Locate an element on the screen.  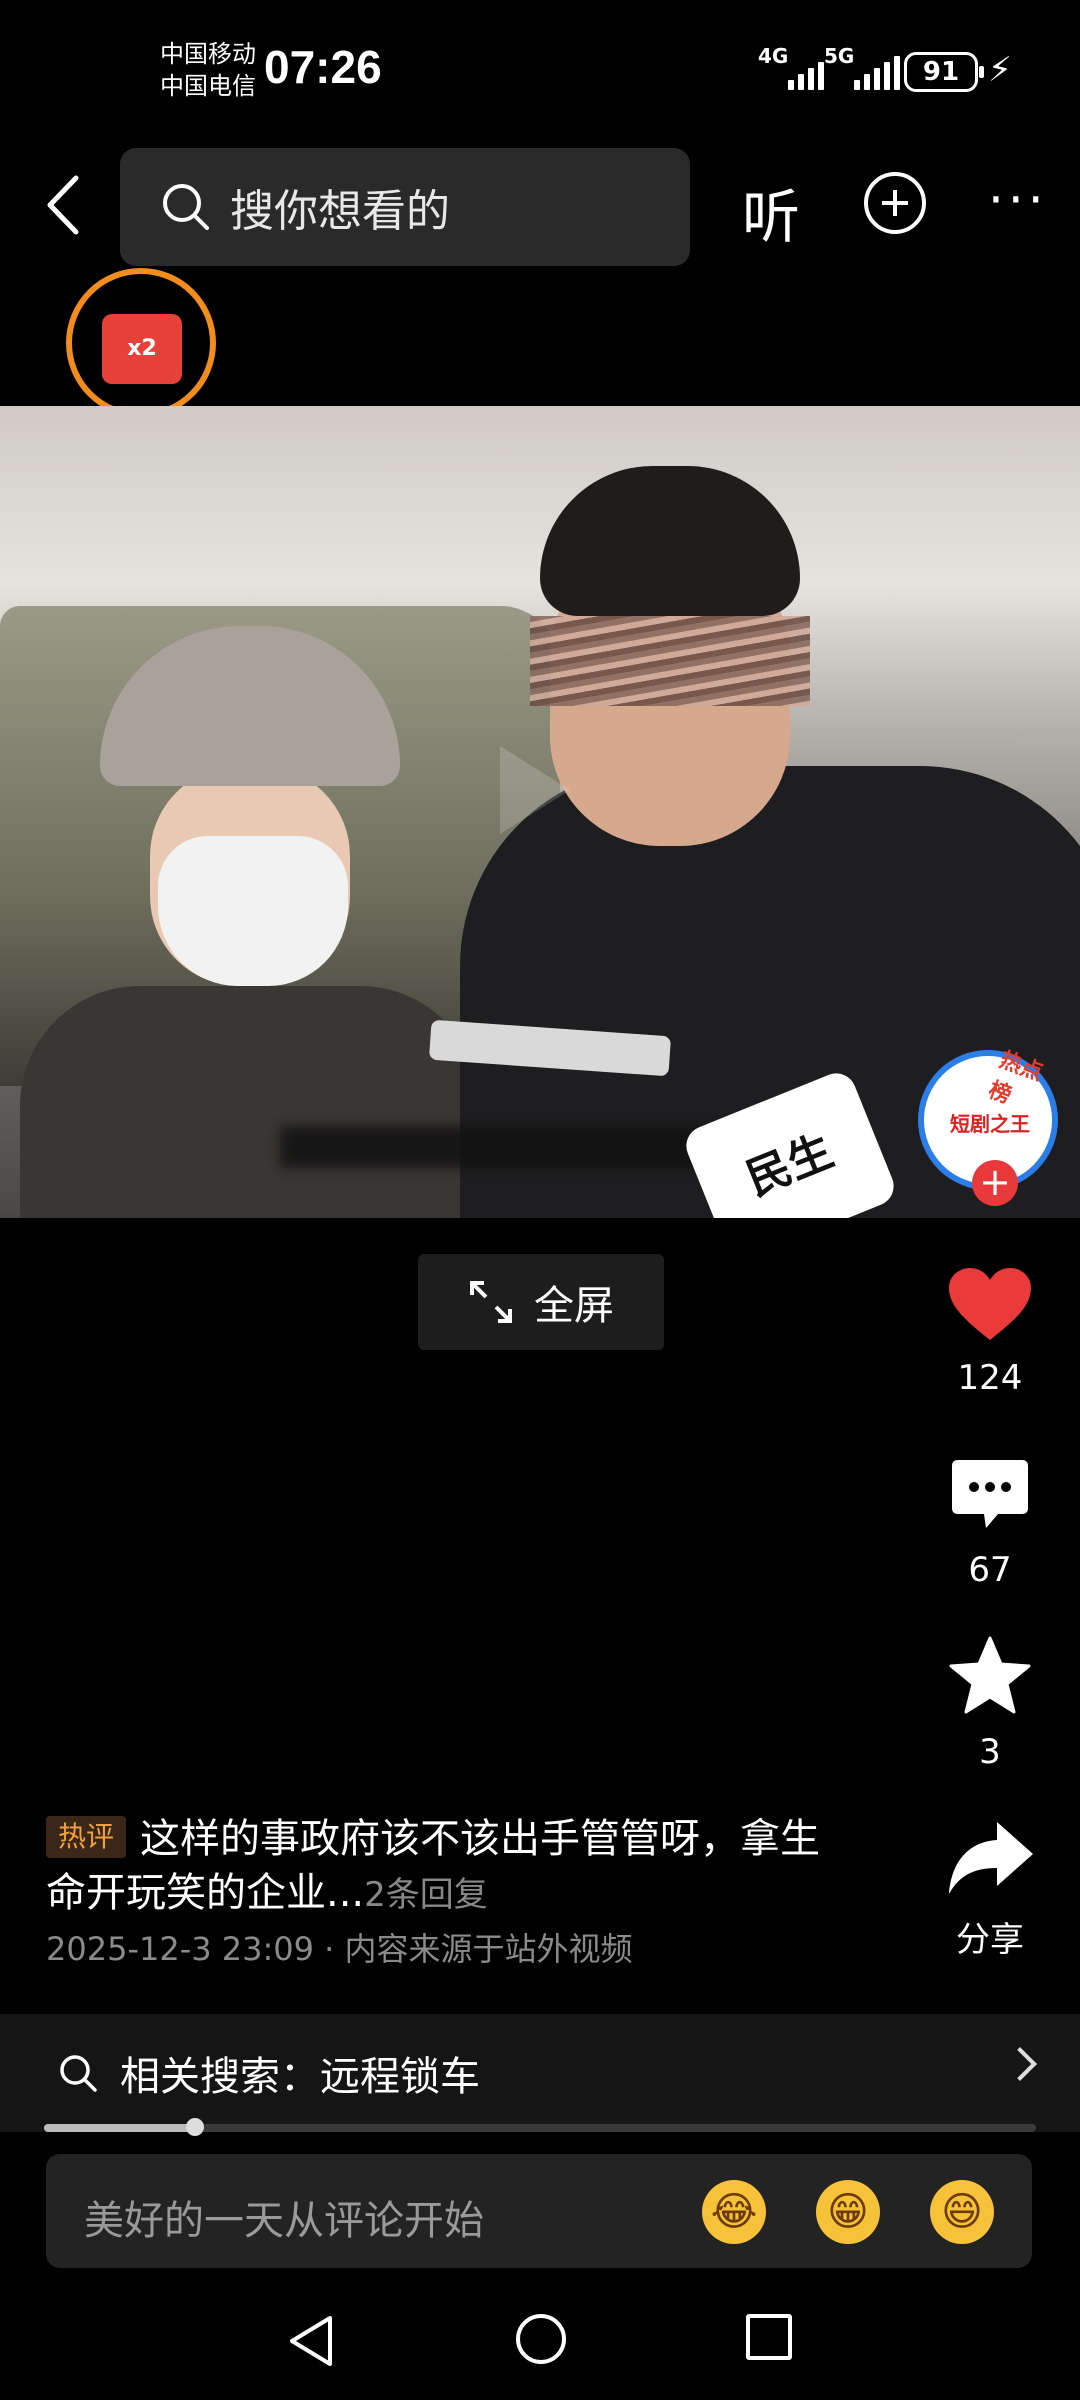
search-input: 搜你想看的 is located at coordinates (405, 207).